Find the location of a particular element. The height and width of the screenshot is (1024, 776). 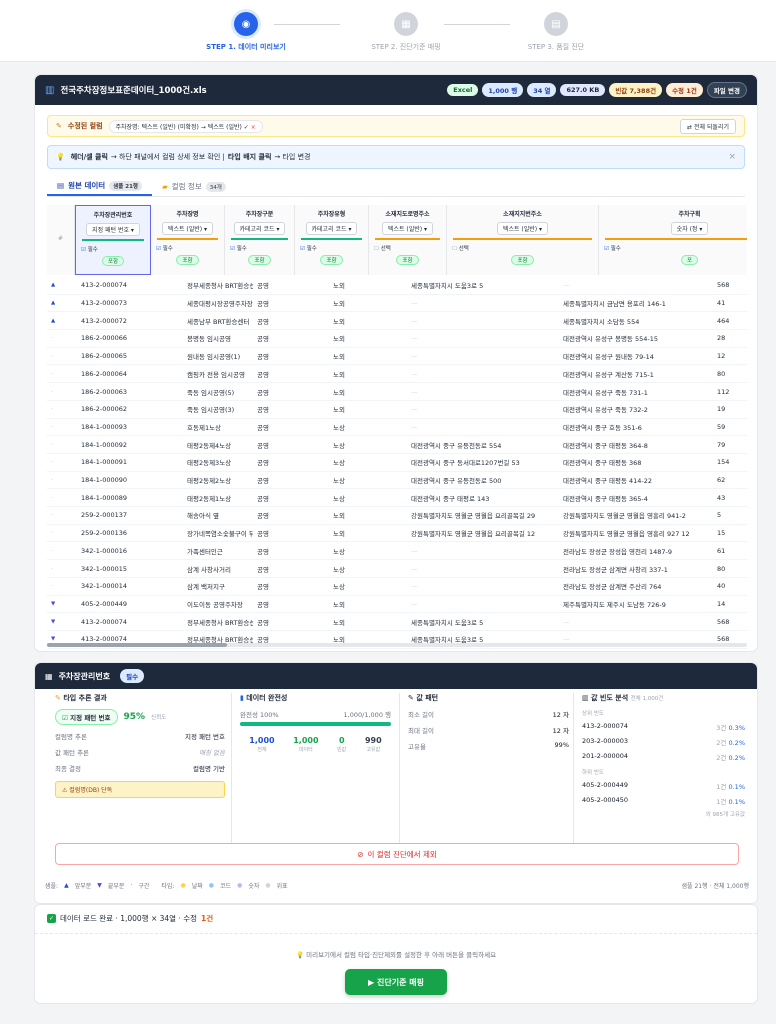

type-badge: 지정 패턴 번호 ▾ is located at coordinates (113, 229).